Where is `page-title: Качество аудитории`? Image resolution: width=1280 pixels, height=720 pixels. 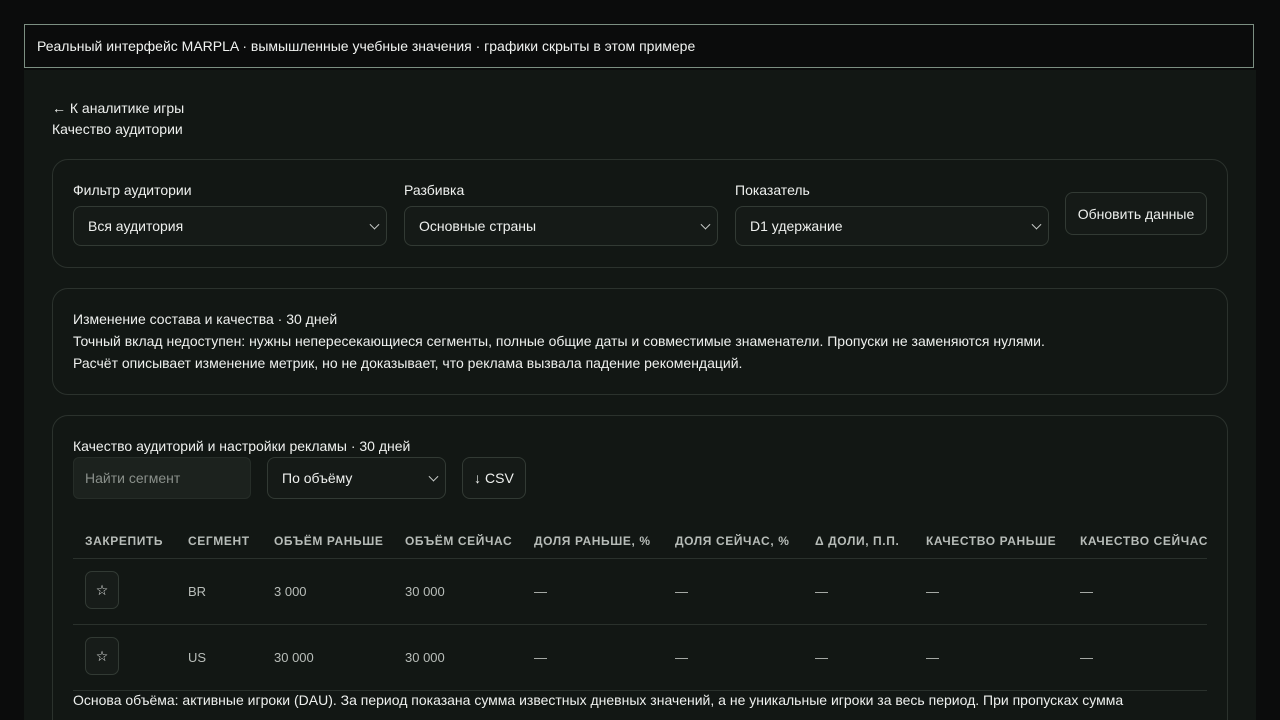 page-title: Качество аудитории is located at coordinates (117, 129).